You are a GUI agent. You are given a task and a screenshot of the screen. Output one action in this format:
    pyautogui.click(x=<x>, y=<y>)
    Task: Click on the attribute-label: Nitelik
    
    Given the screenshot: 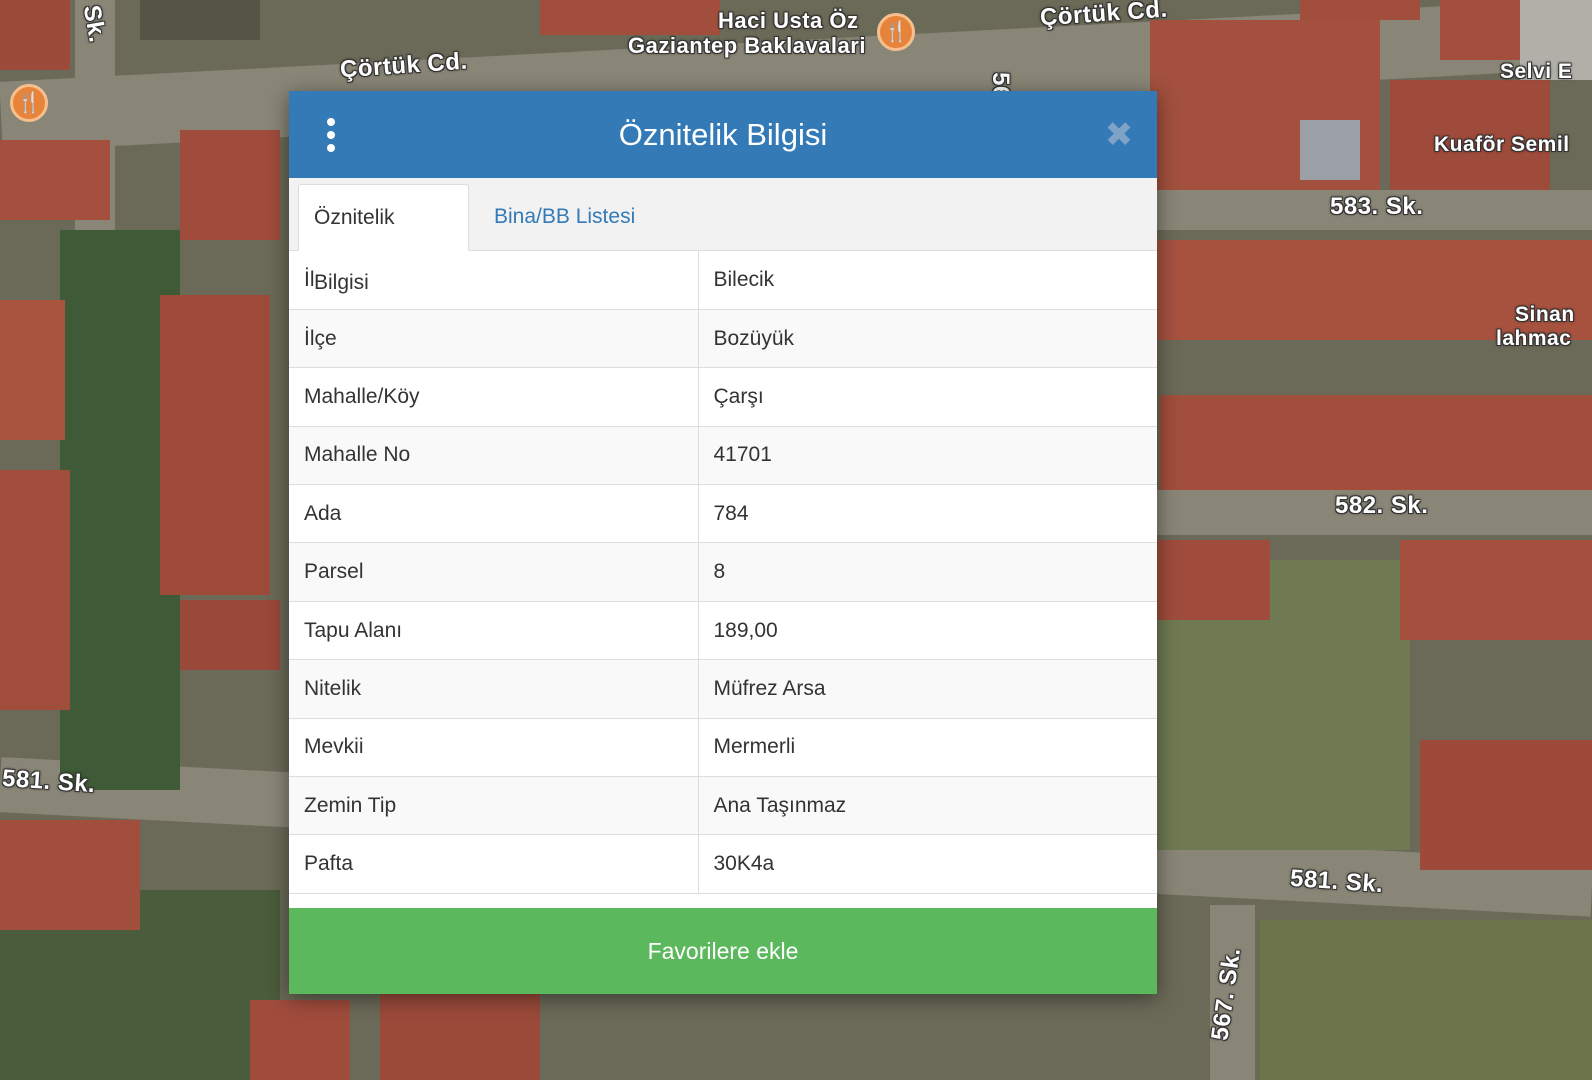 What is the action you would take?
    pyautogui.click(x=494, y=689)
    